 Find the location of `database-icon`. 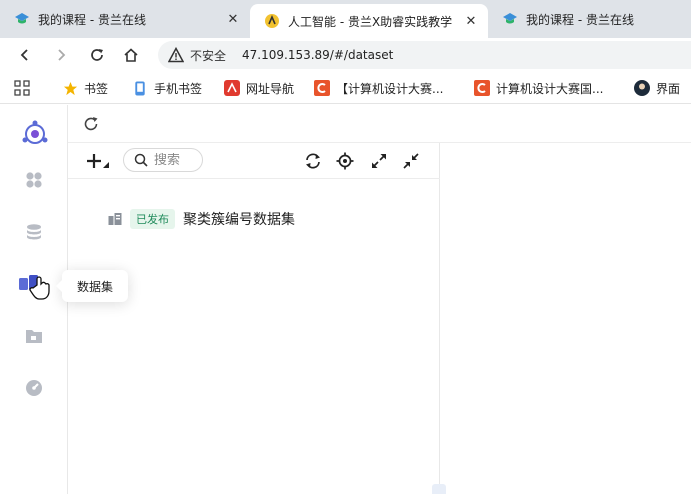

database-icon is located at coordinates (34, 232).